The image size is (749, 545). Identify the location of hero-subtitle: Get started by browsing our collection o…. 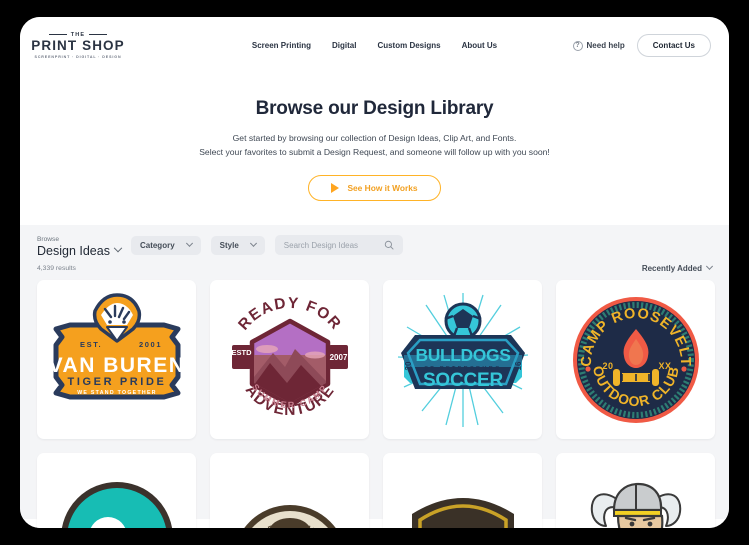
(374, 145).